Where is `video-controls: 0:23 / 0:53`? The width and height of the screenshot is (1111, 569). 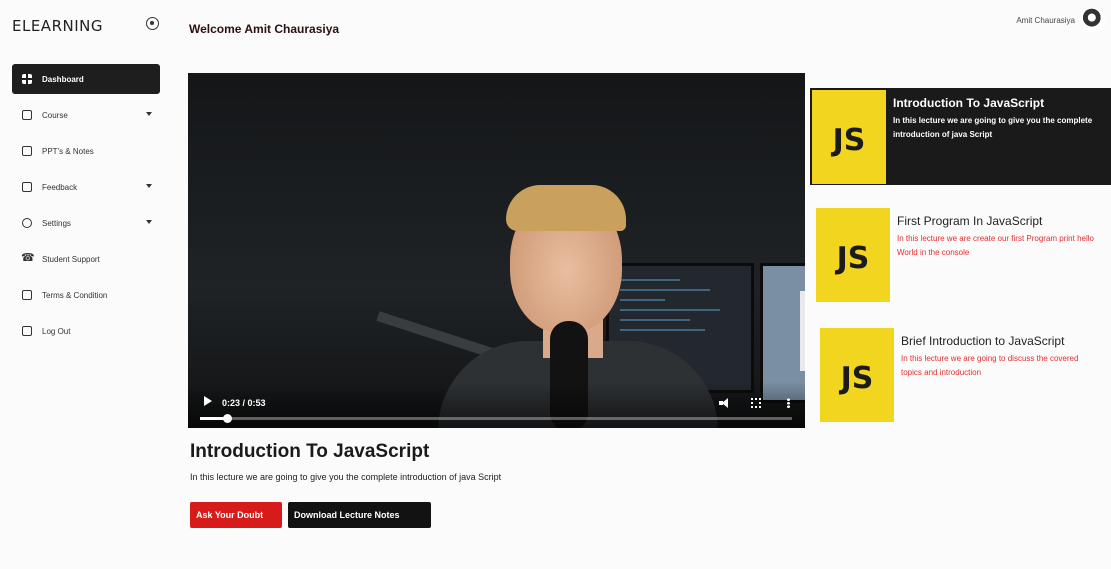
video-controls: 0:23 / 0:53 is located at coordinates (496, 405).